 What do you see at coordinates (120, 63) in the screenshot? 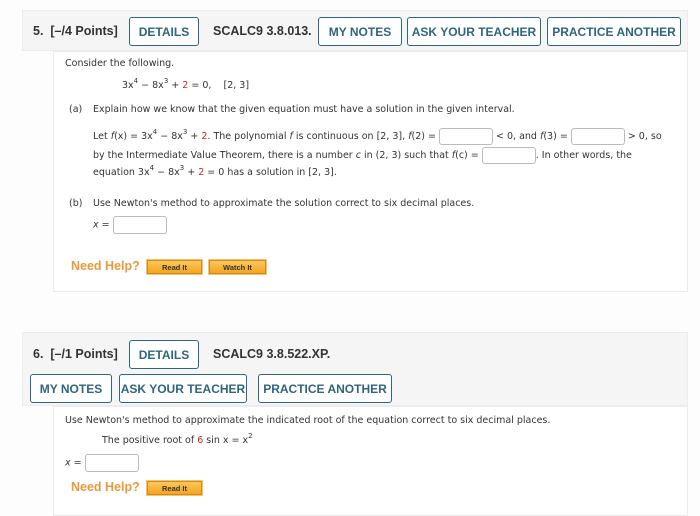
I see `q5-intro: Consider the following.` at bounding box center [120, 63].